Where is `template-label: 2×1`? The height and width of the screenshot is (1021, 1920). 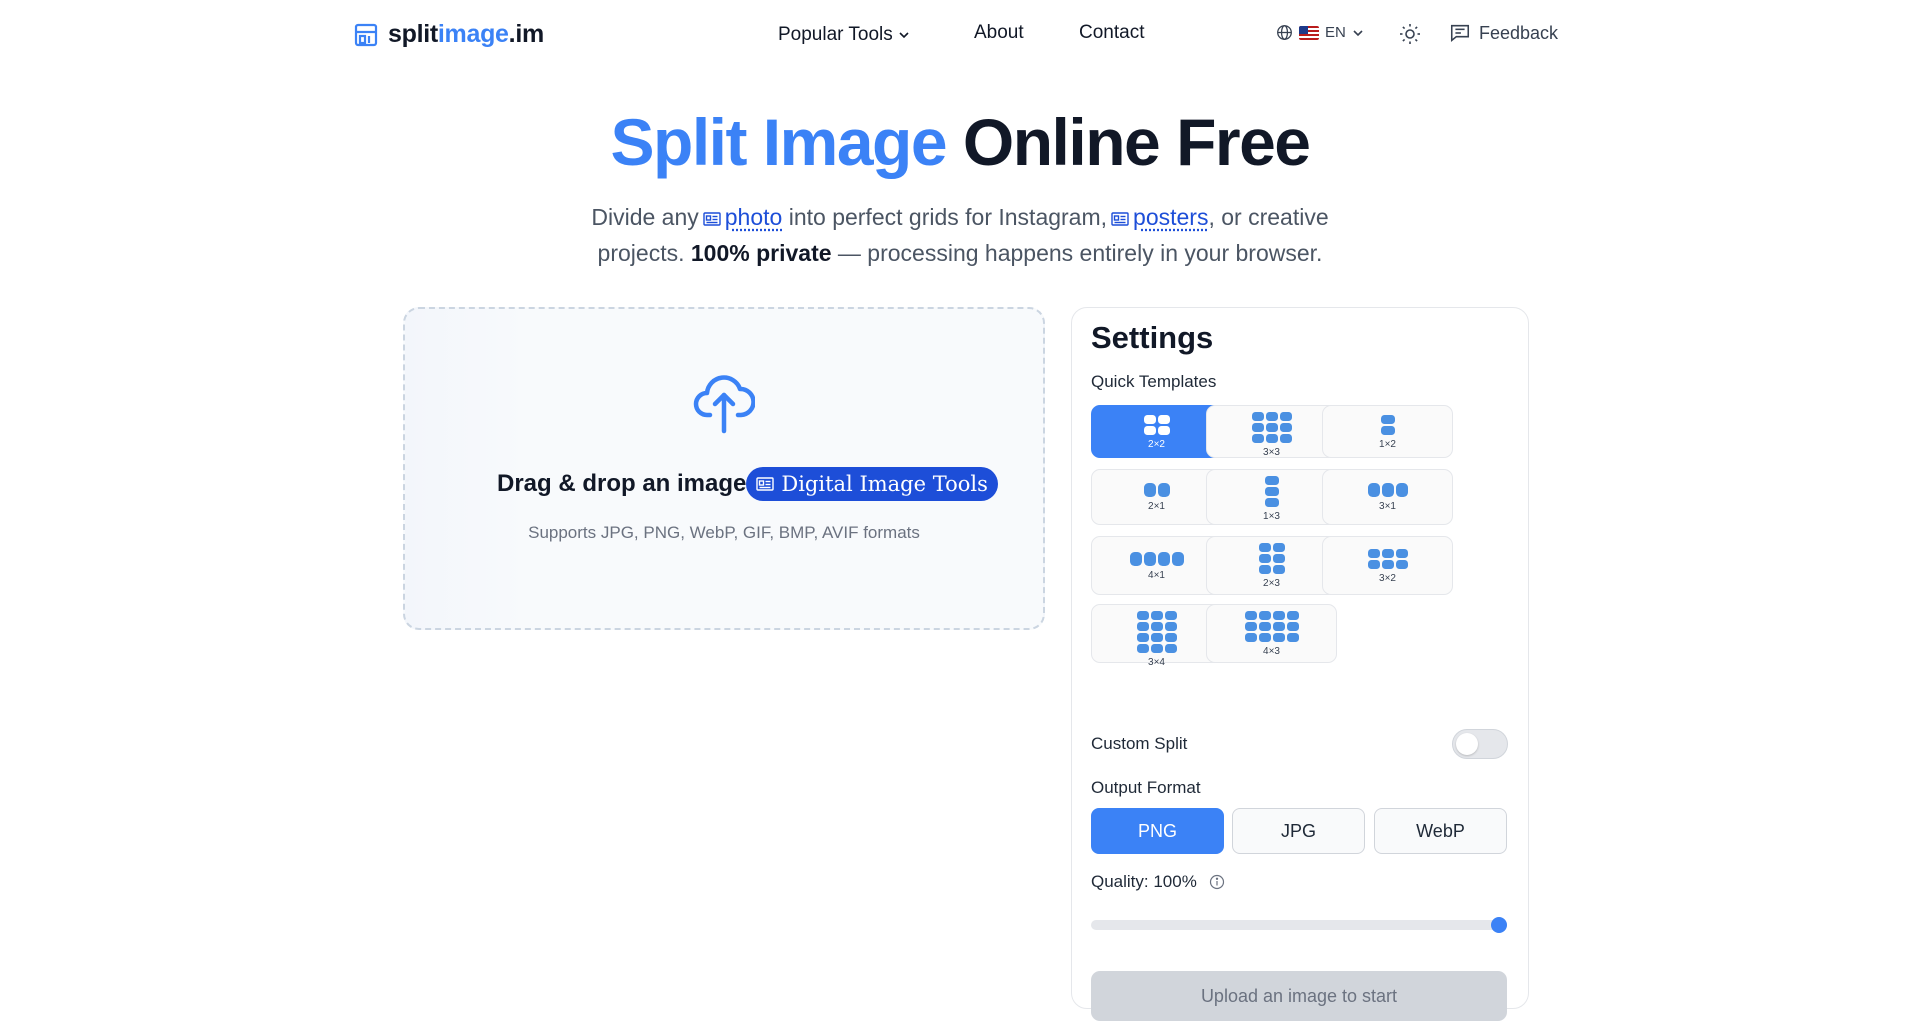
template-label: 2×1 is located at coordinates (1156, 506).